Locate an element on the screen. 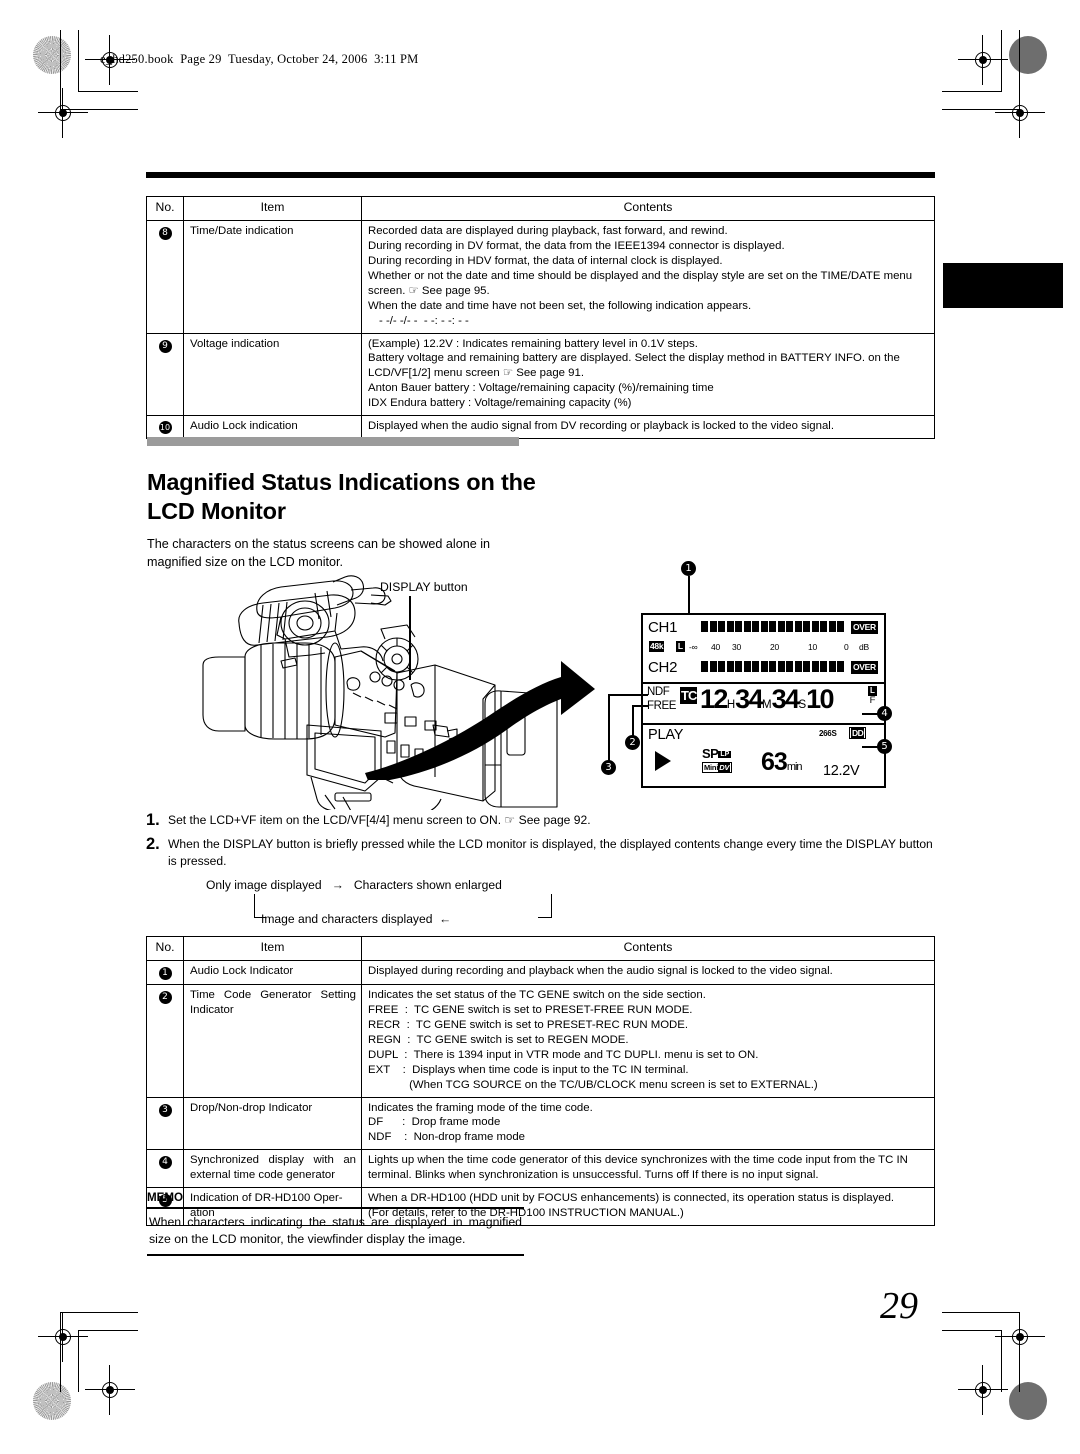 This screenshot has height=1454, width=1080. voltage-indicator: 12.2V is located at coordinates (841, 771).